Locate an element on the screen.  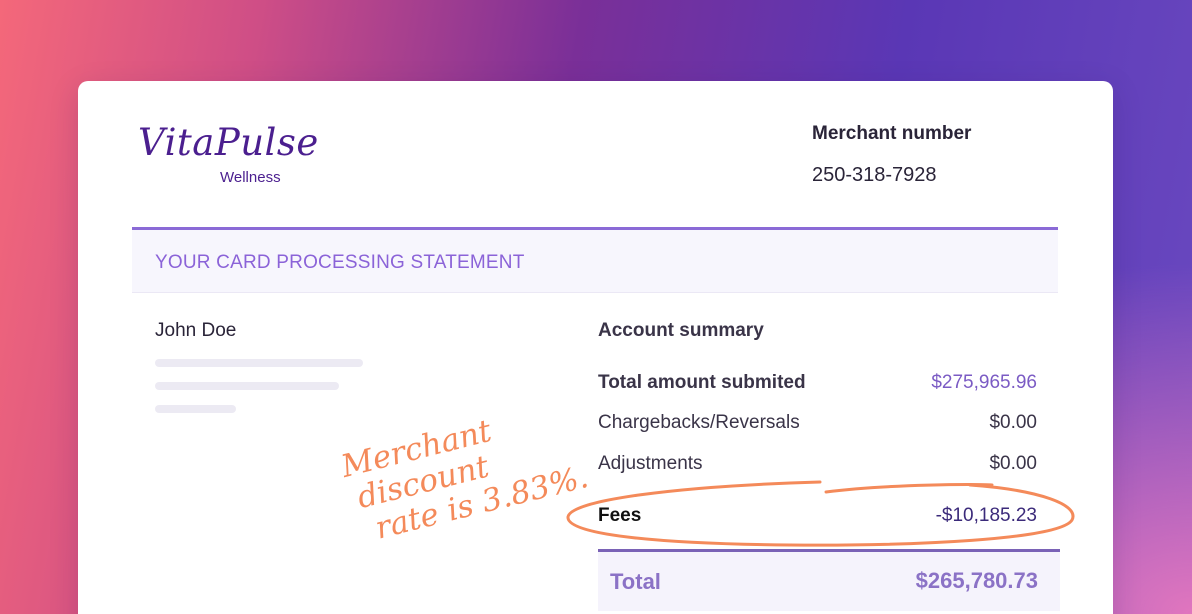
statement-header-bar: YOUR CARD PROCESSING STATEMENT is located at coordinates (595, 260).